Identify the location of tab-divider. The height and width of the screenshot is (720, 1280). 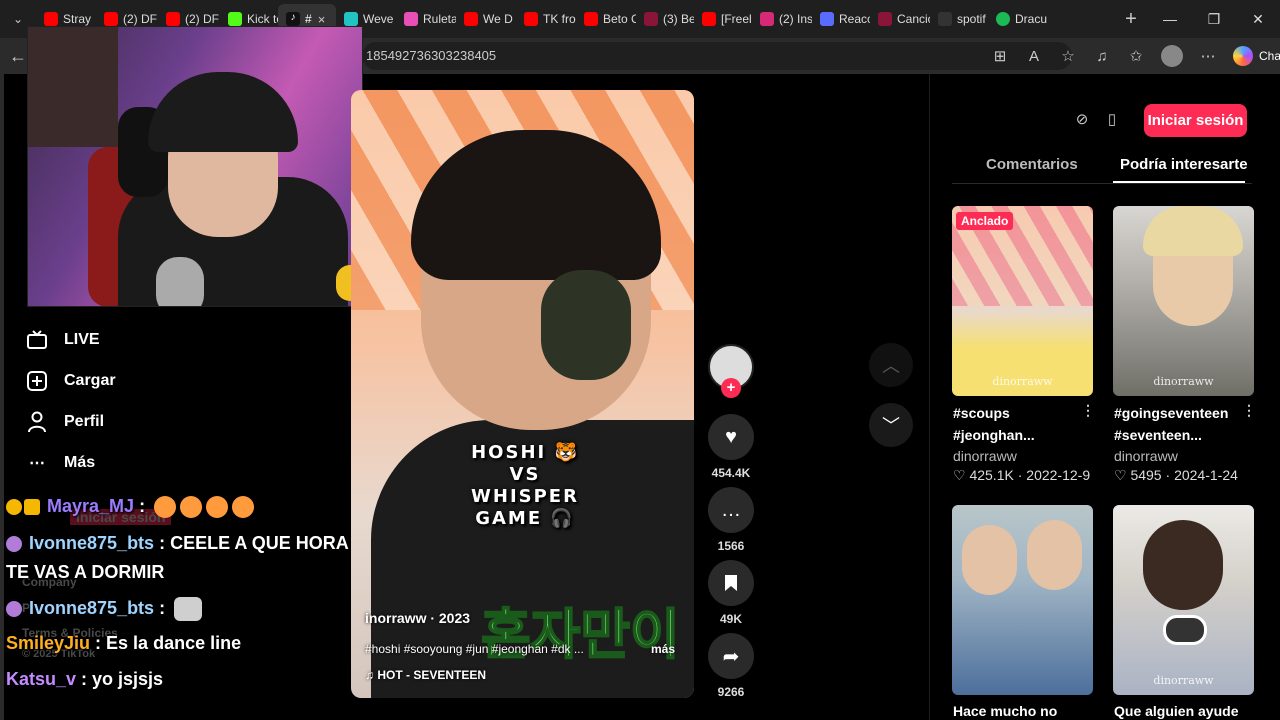
(1102, 183).